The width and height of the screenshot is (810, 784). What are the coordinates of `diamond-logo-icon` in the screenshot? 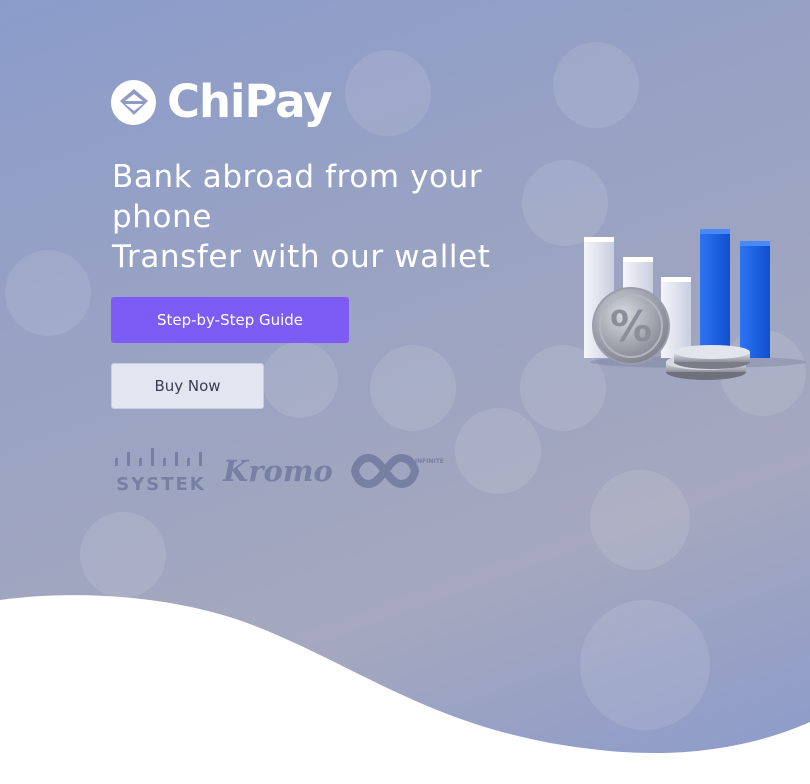 It's located at (133, 102).